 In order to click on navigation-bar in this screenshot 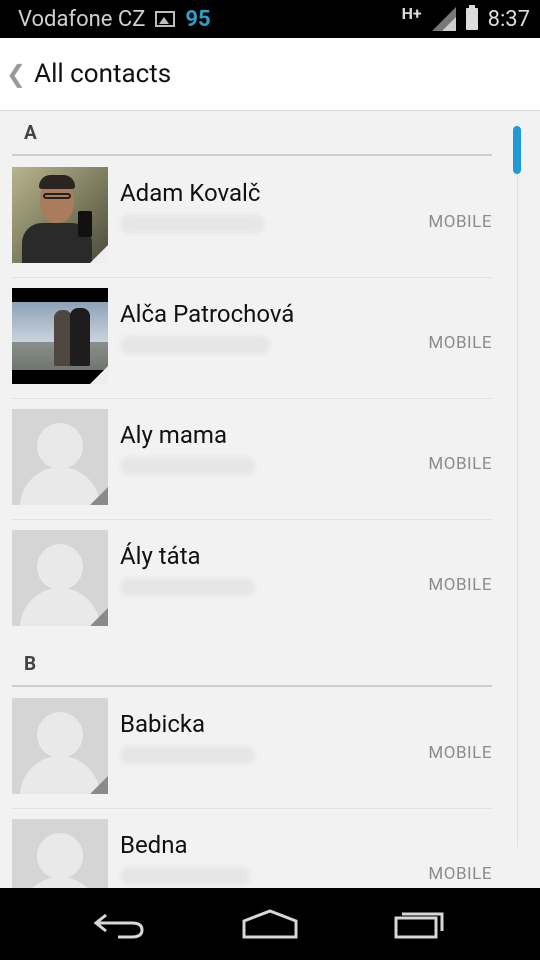, I will do `click(270, 924)`.